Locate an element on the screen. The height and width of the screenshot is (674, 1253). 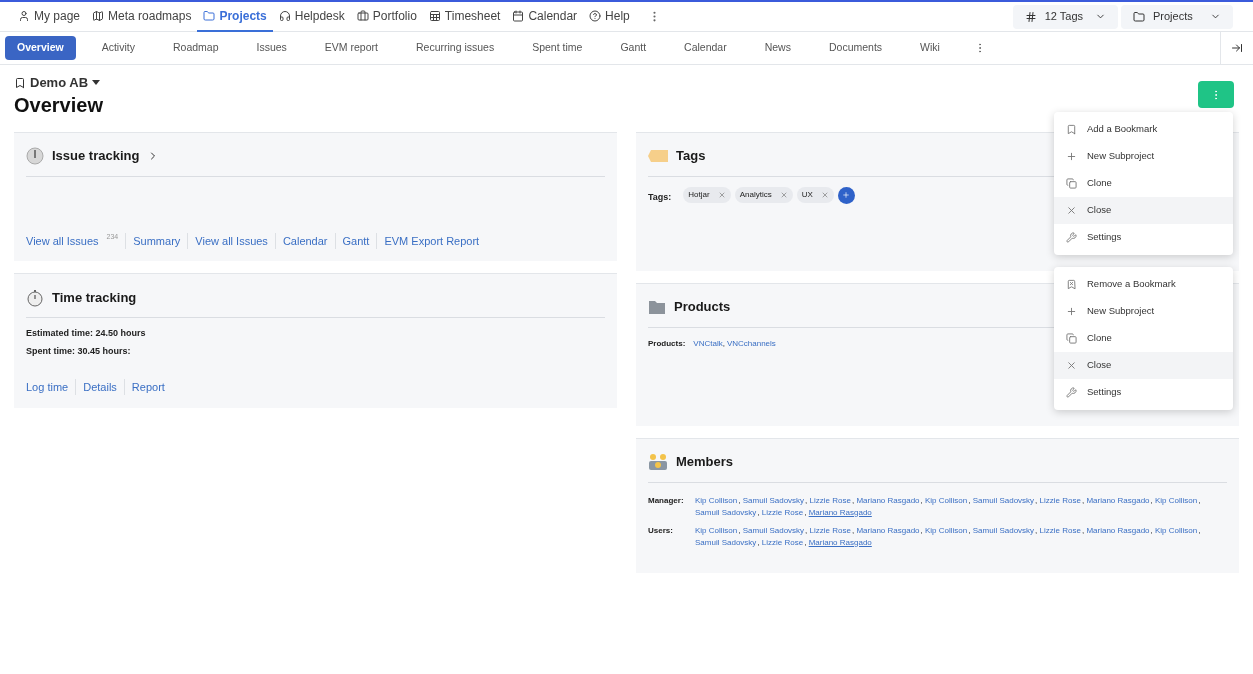
people-icon is located at coordinates (658, 462).